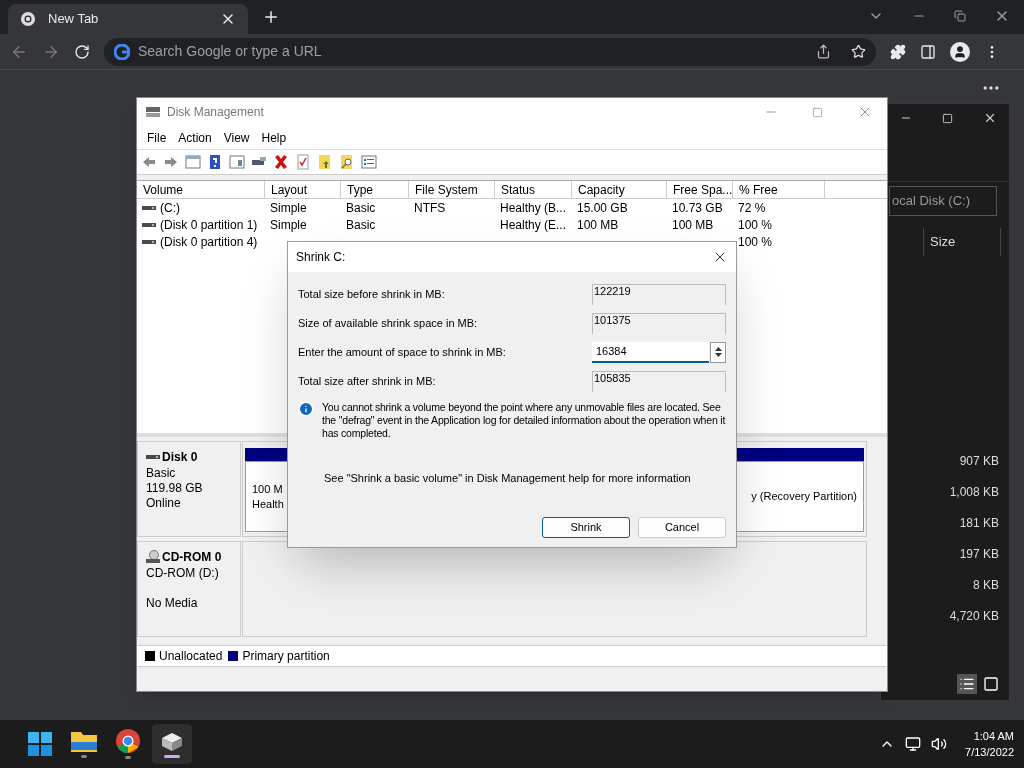  I want to click on spin-button, so click(718, 352).